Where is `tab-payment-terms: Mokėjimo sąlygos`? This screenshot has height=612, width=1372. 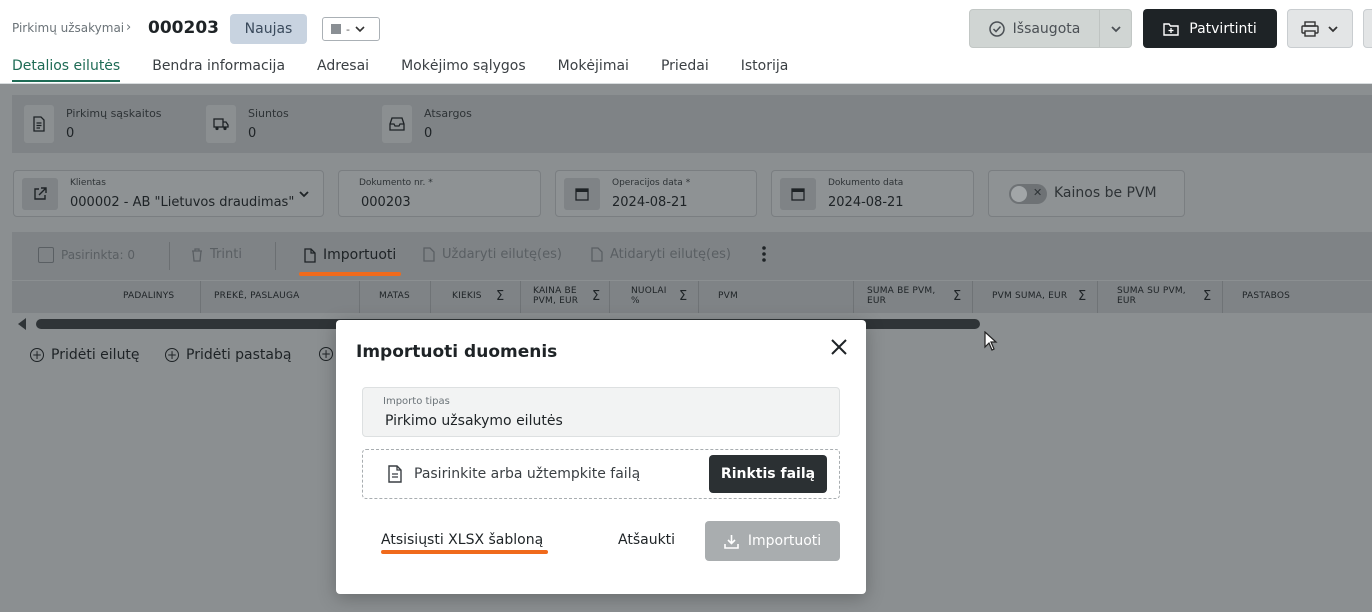 tab-payment-terms: Mokėjimo sąlygos is located at coordinates (463, 70).